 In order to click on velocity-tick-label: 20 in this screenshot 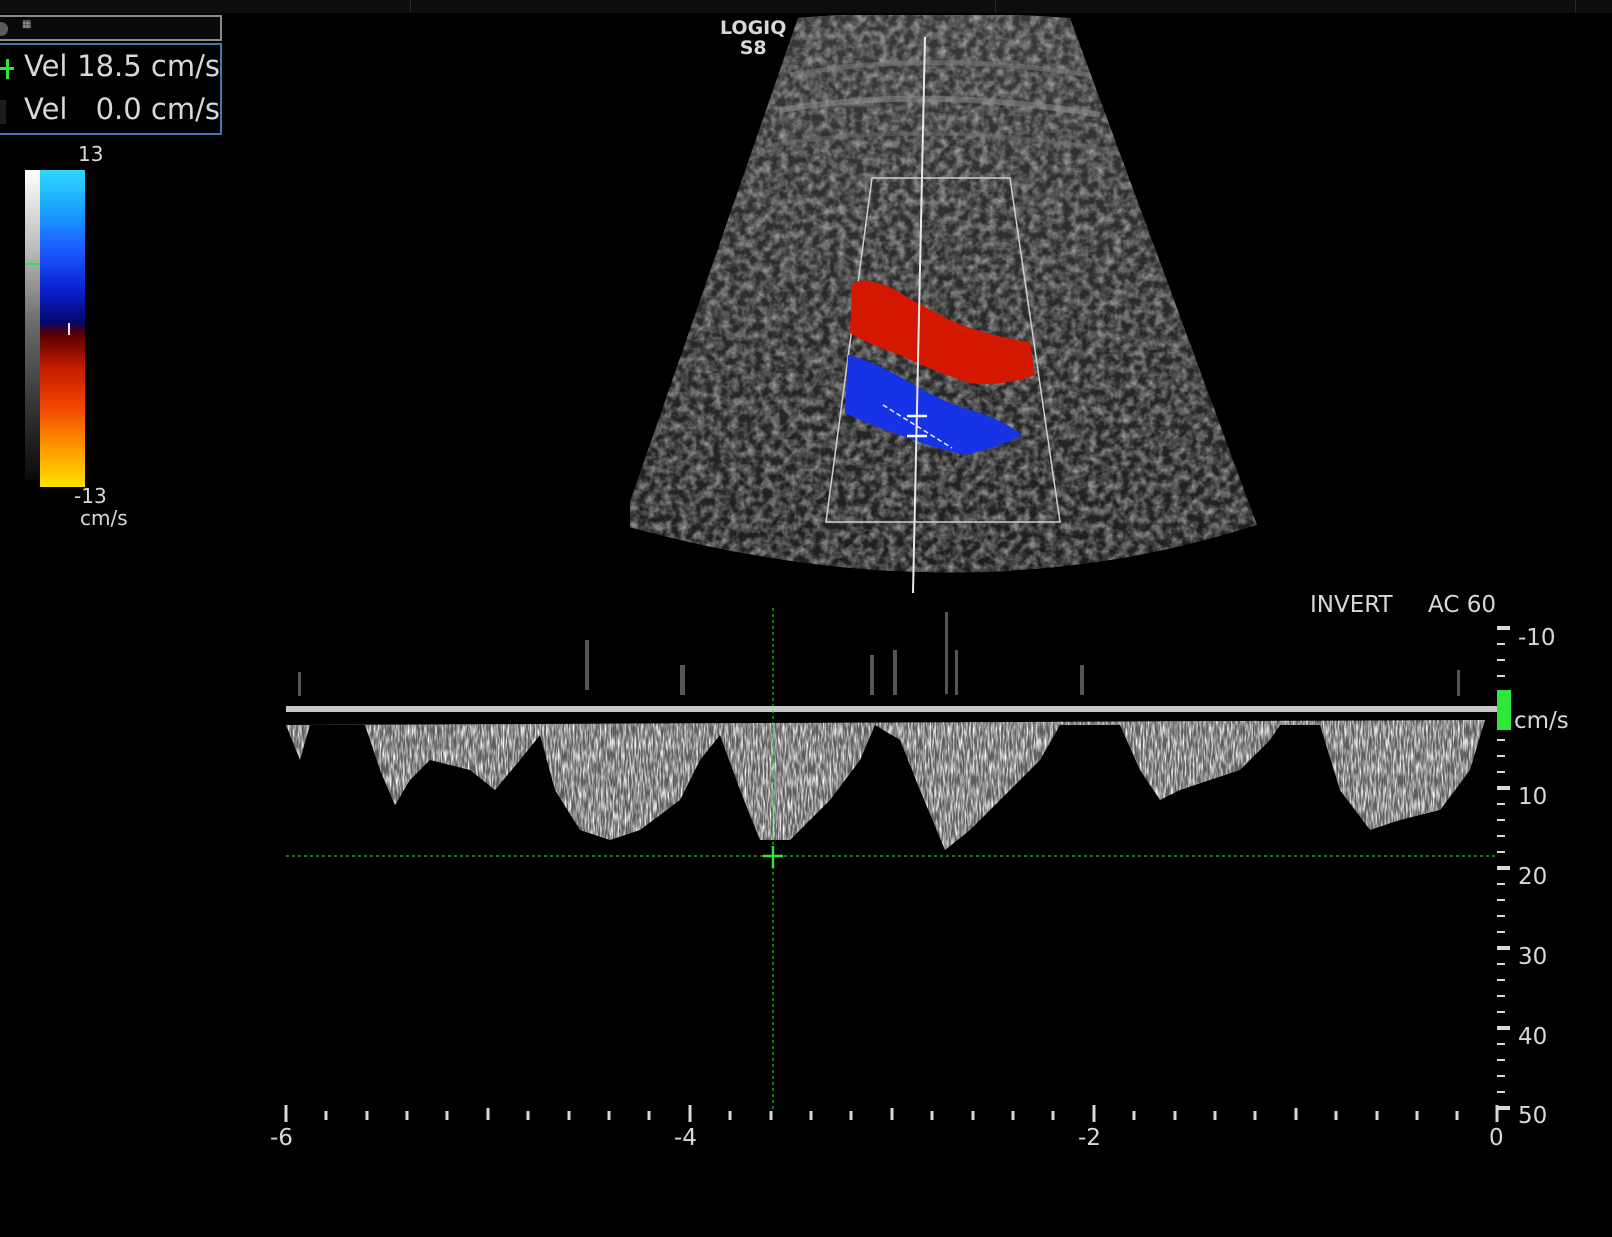, I will do `click(1533, 877)`.